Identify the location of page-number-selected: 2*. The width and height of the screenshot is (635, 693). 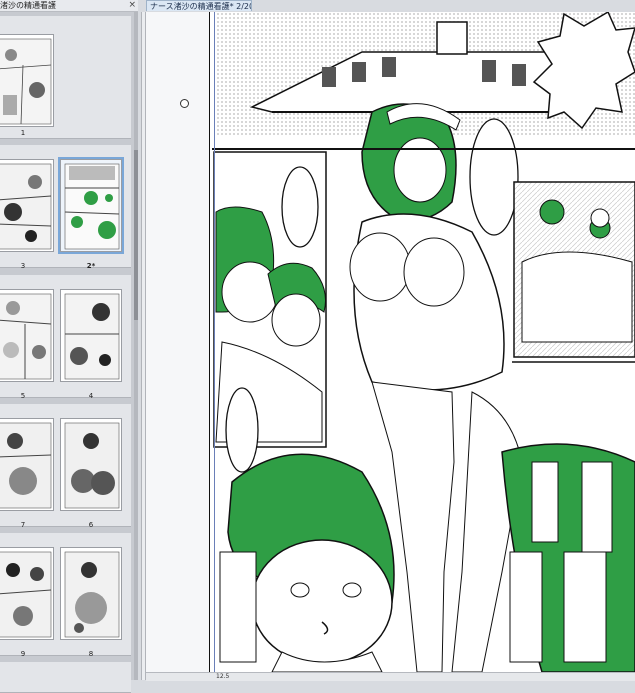
(91, 266).